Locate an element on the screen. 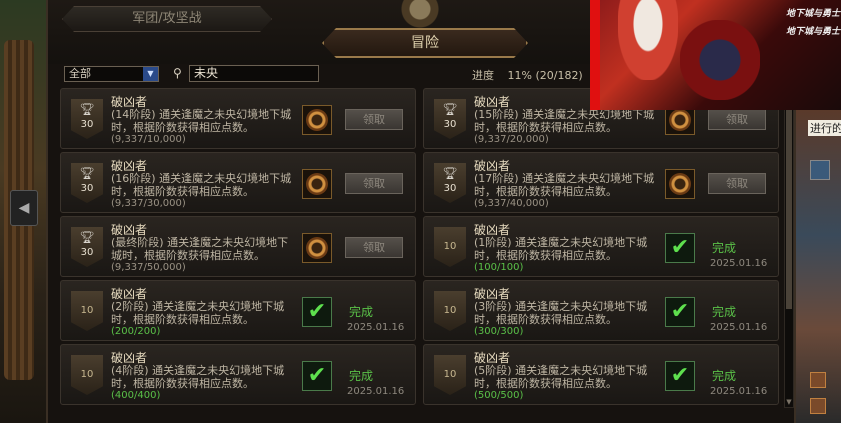  achievement-progress: (9,337/10,000) is located at coordinates (148, 139).